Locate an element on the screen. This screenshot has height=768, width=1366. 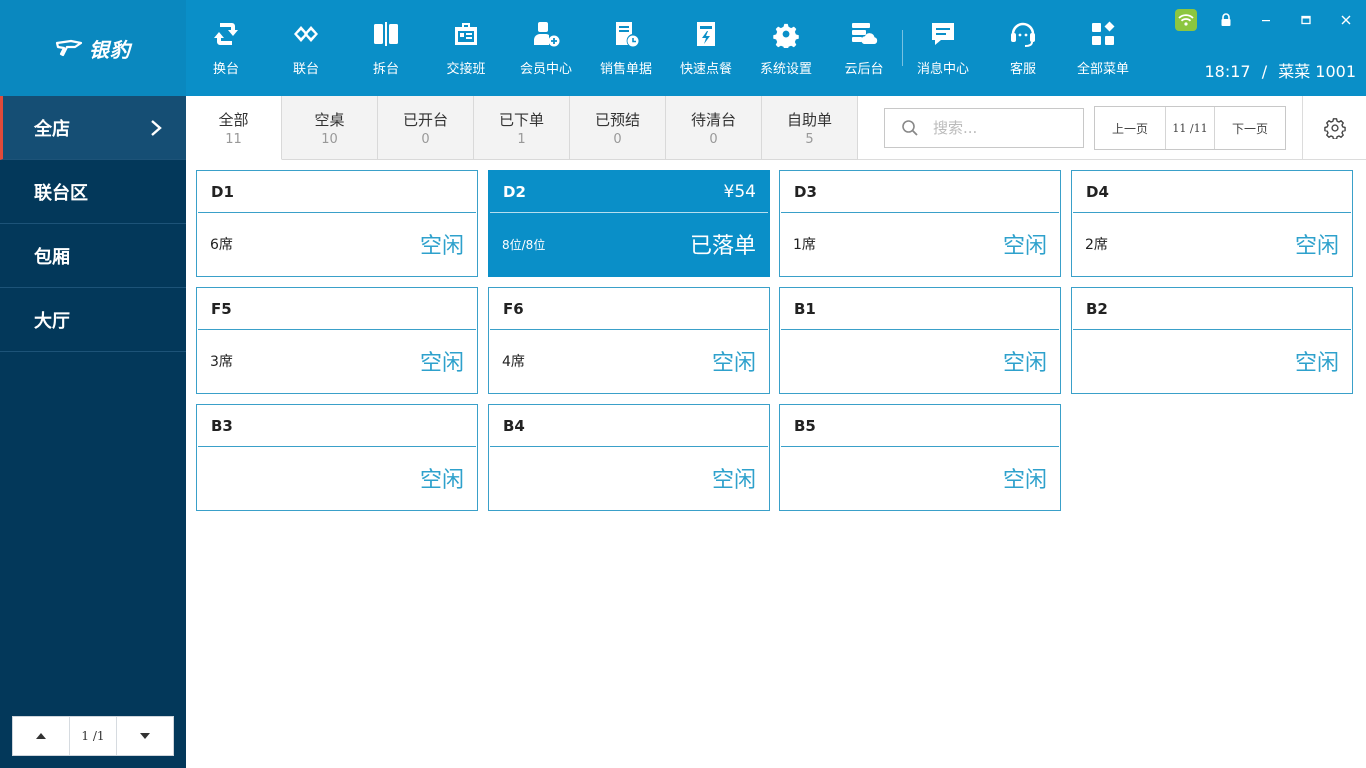
table-name: B4 is located at coordinates (514, 425).